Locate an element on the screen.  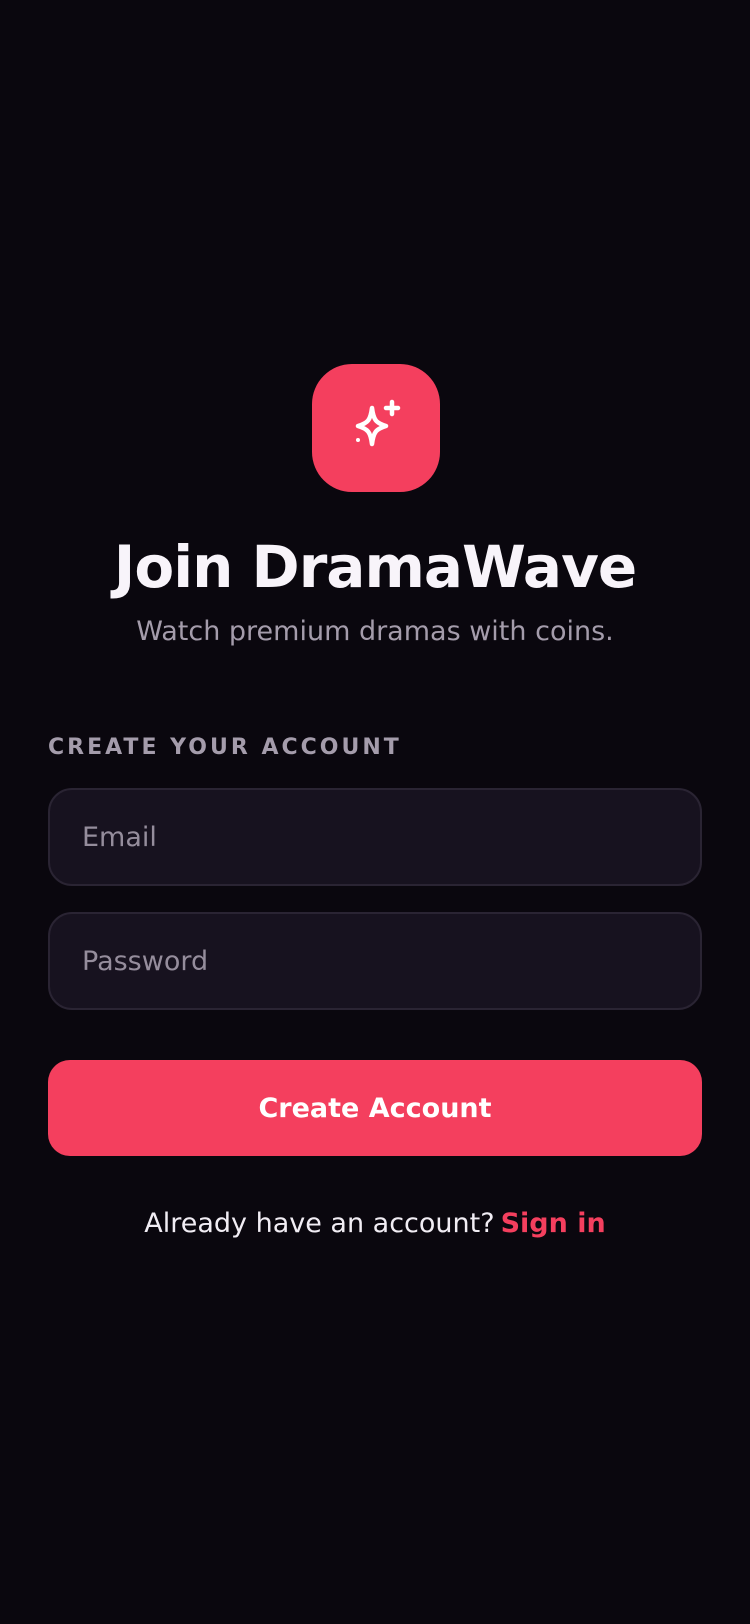
password-input is located at coordinates (375, 961).